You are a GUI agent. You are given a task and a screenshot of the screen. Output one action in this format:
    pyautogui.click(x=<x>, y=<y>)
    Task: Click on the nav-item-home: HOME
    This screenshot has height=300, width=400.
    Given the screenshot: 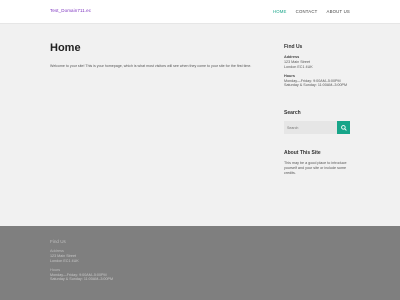 What is the action you would take?
    pyautogui.click(x=280, y=11)
    